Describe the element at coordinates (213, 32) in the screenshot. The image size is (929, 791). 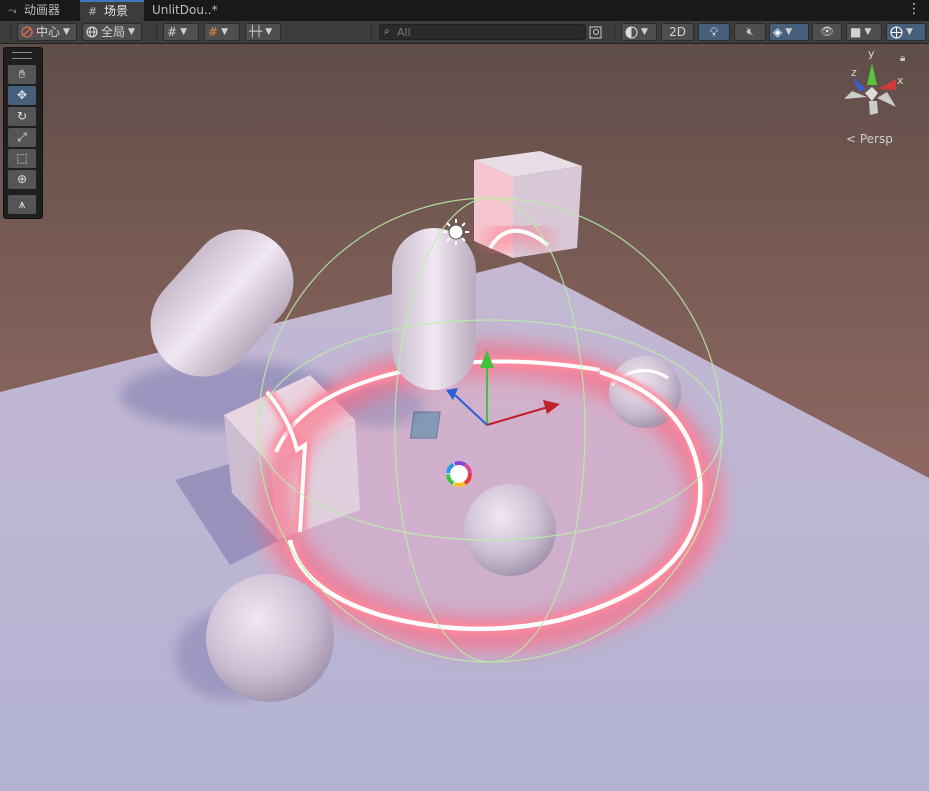
I see `grid-snapping-icon: #` at that location.